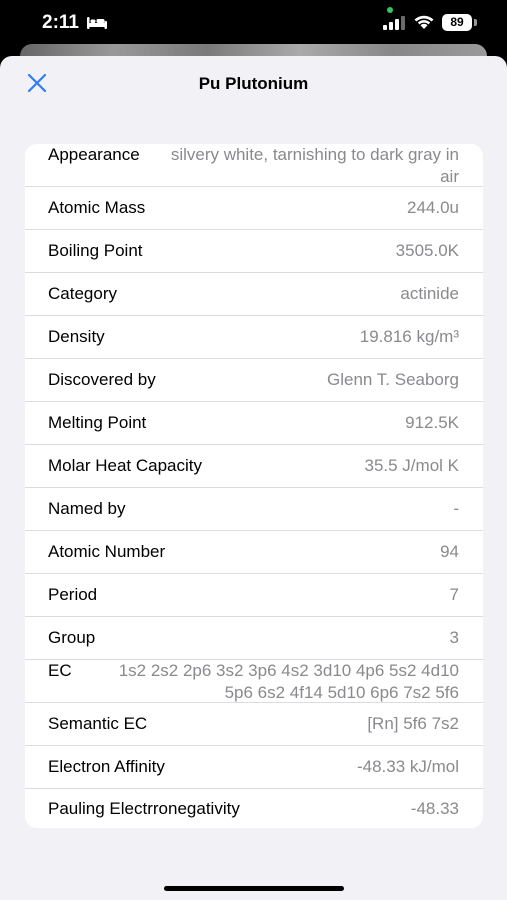 The width and height of the screenshot is (507, 900). What do you see at coordinates (413, 723) in the screenshot?
I see `property-value: [Rn] 5f6 7s2` at bounding box center [413, 723].